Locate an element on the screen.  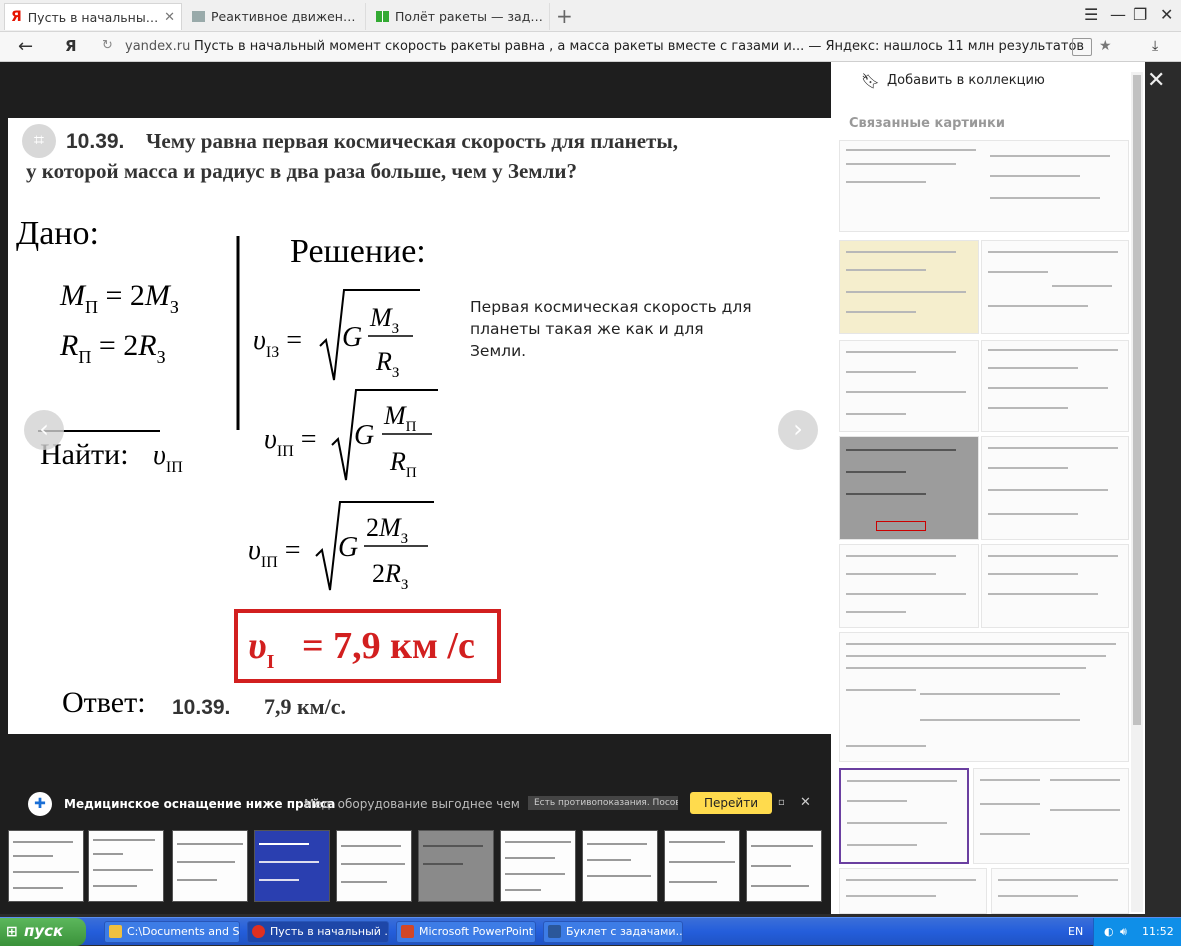
tab-title: Пусть в начальный моме is located at coordinates (93, 17).